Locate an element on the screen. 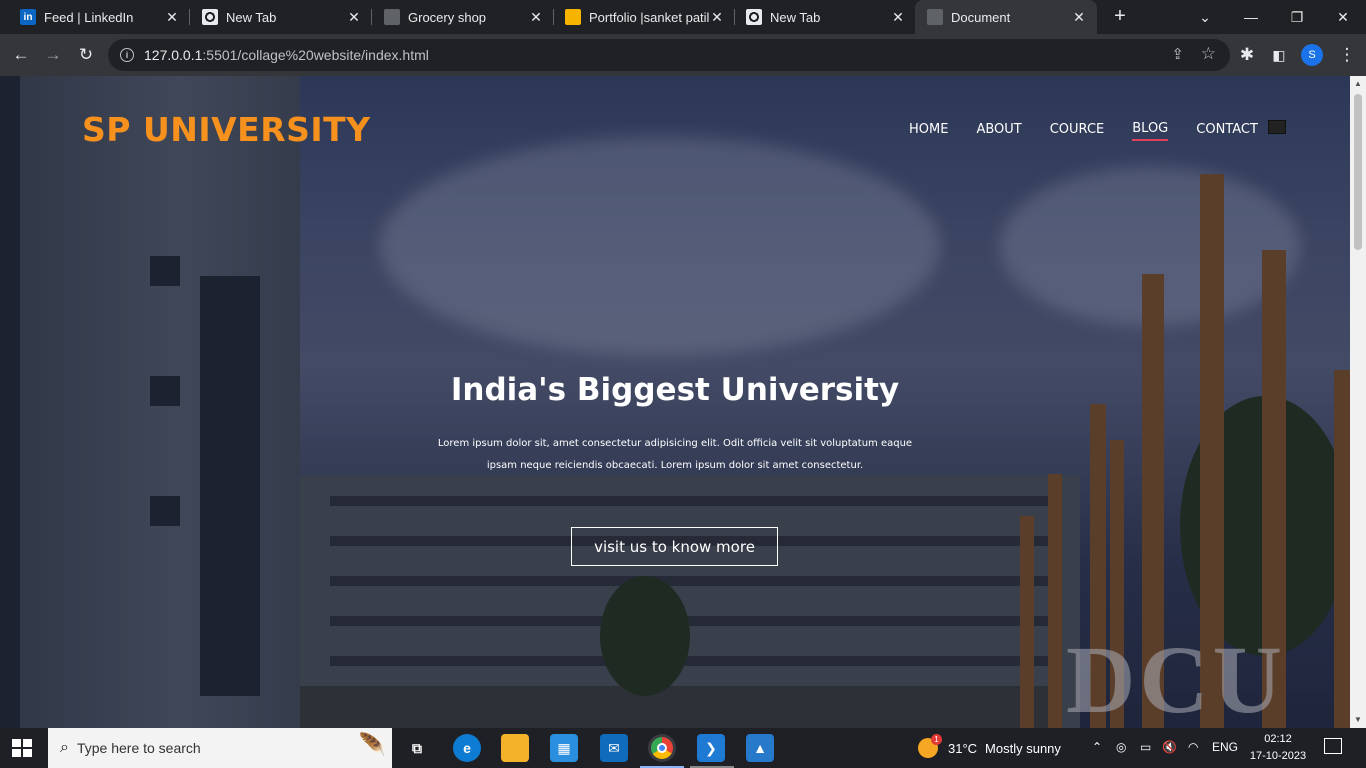 Image resolution: width=1366 pixels, height=768 pixels. linkedin-icon: in is located at coordinates (28, 17).